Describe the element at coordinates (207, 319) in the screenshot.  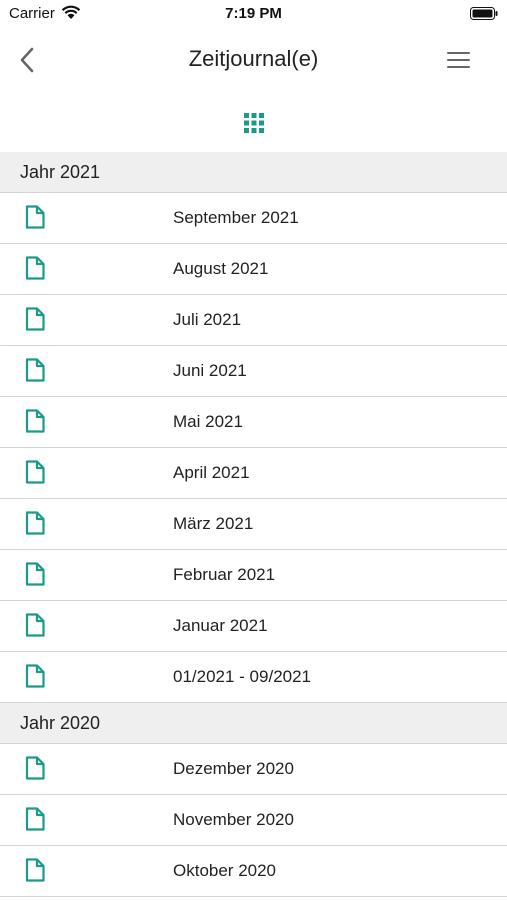
I see `list-item-label: Juli 2021` at that location.